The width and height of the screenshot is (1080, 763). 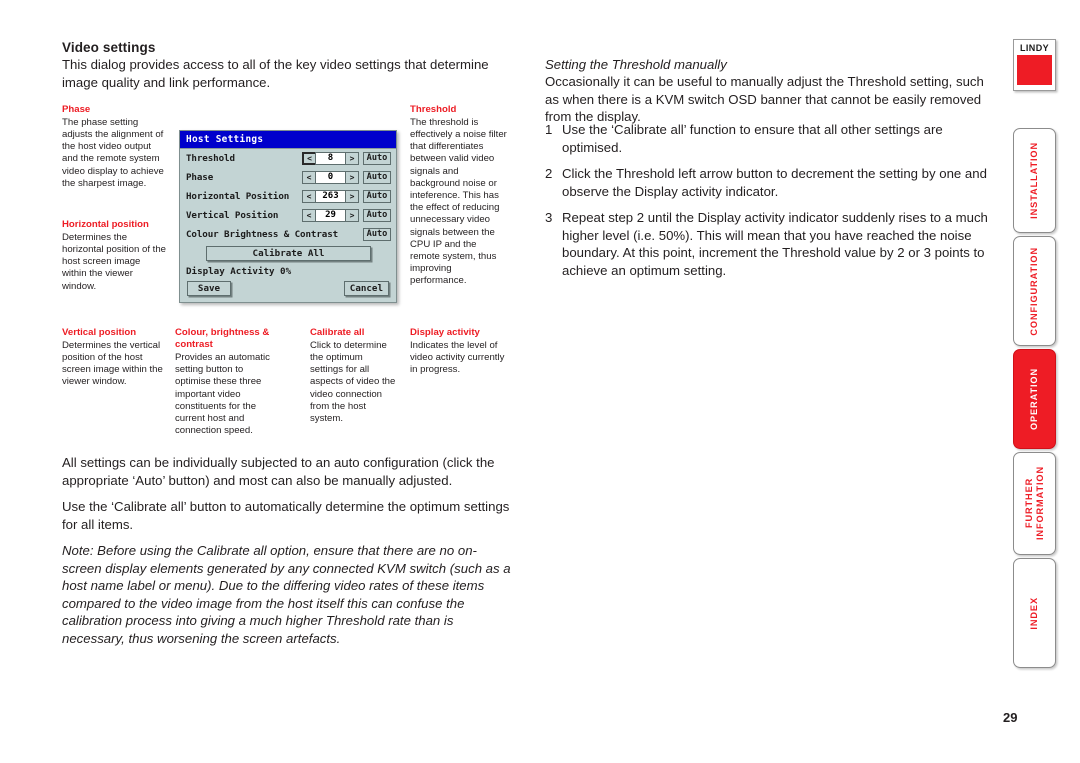 I want to click on dialog-footer: Save Cancel, so click(x=288, y=288).